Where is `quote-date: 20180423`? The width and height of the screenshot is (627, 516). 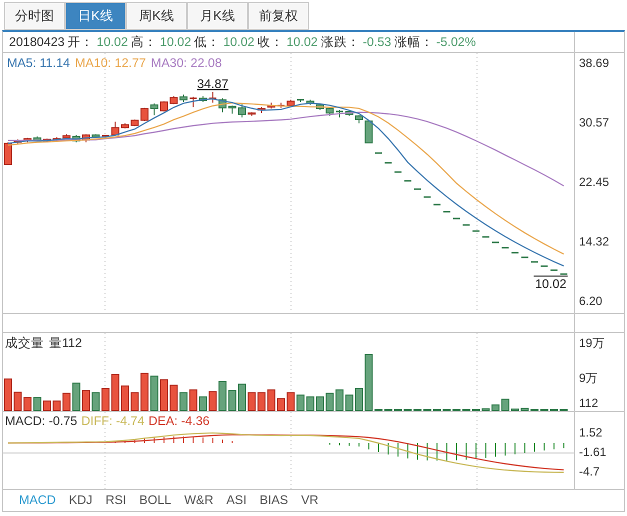
quote-date: 20180423 is located at coordinates (37, 42).